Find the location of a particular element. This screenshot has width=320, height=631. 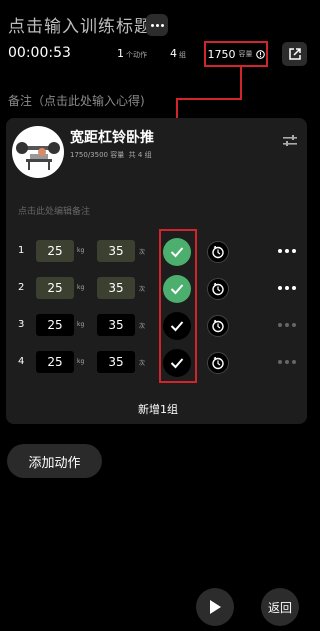

set-number: 4 is located at coordinates (21, 361).